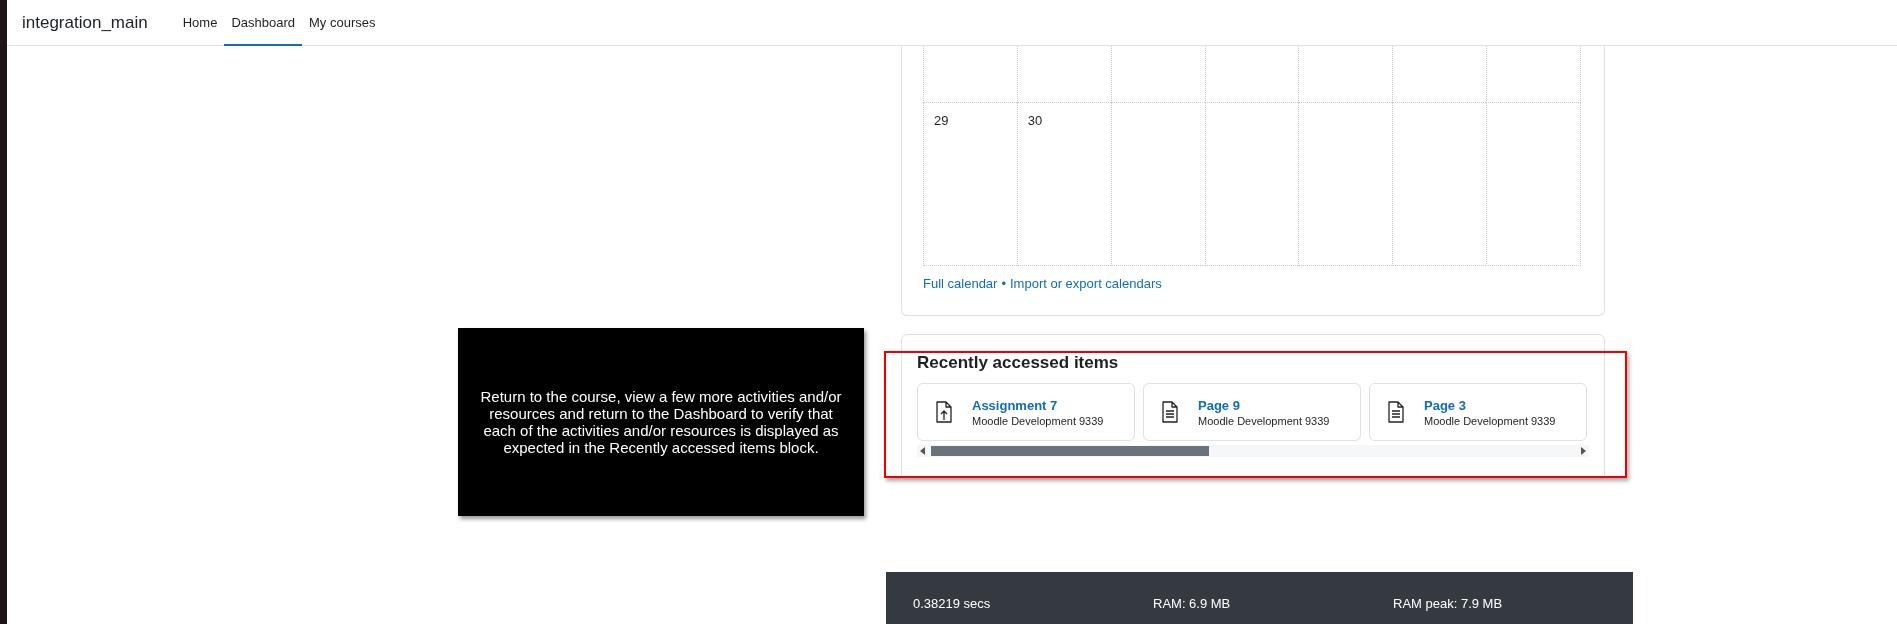  What do you see at coordinates (342, 23) in the screenshot?
I see `nav-link: My courses` at bounding box center [342, 23].